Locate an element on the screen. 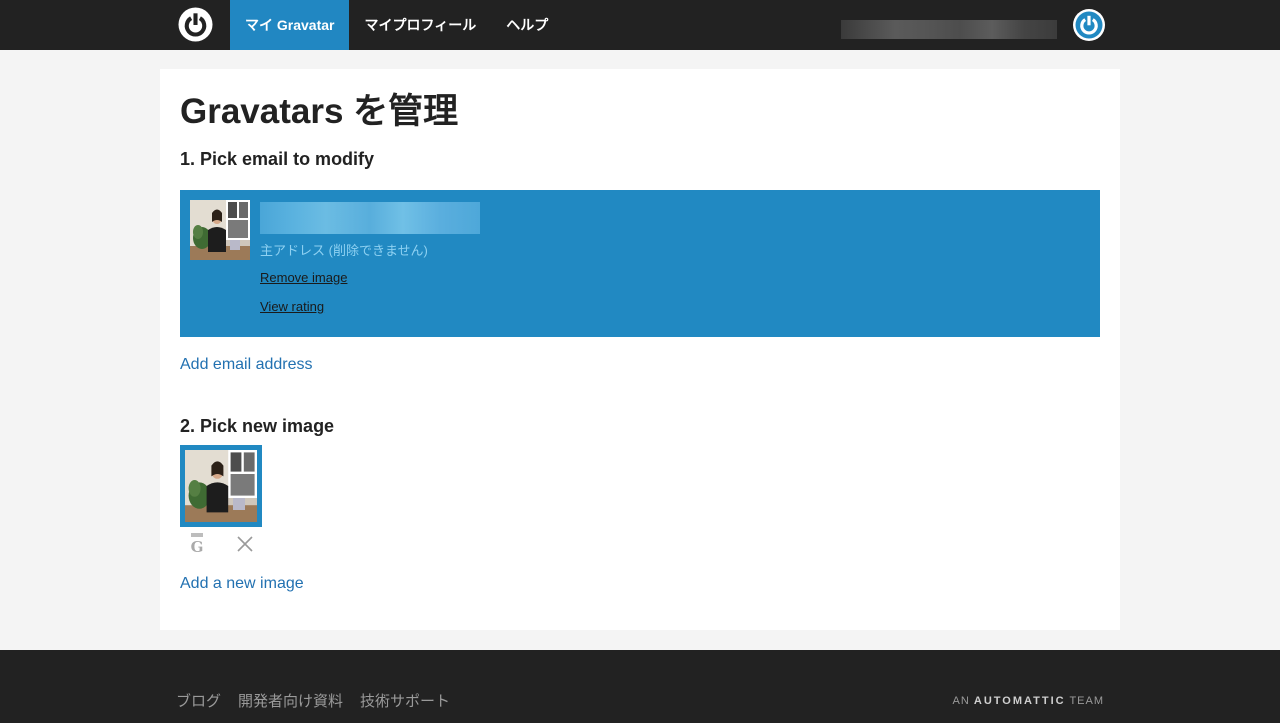 The height and width of the screenshot is (723, 1280). nav-item-help: ヘルプ is located at coordinates (527, 25).